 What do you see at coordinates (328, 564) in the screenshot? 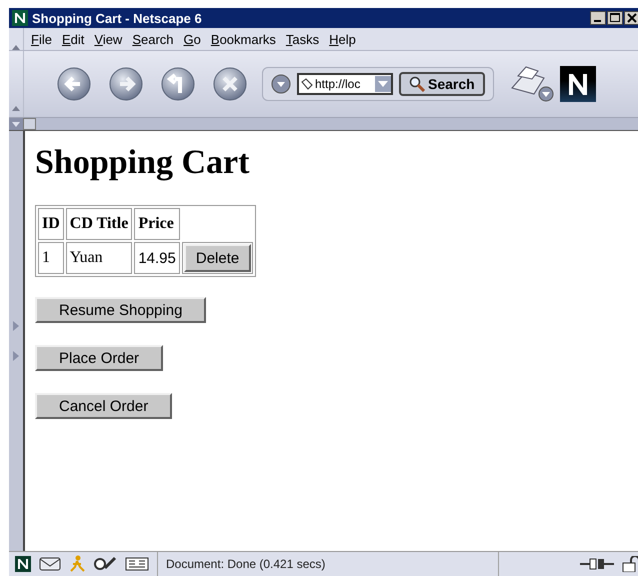
I see `status-text: Document: Done (0.421 secs)` at bounding box center [328, 564].